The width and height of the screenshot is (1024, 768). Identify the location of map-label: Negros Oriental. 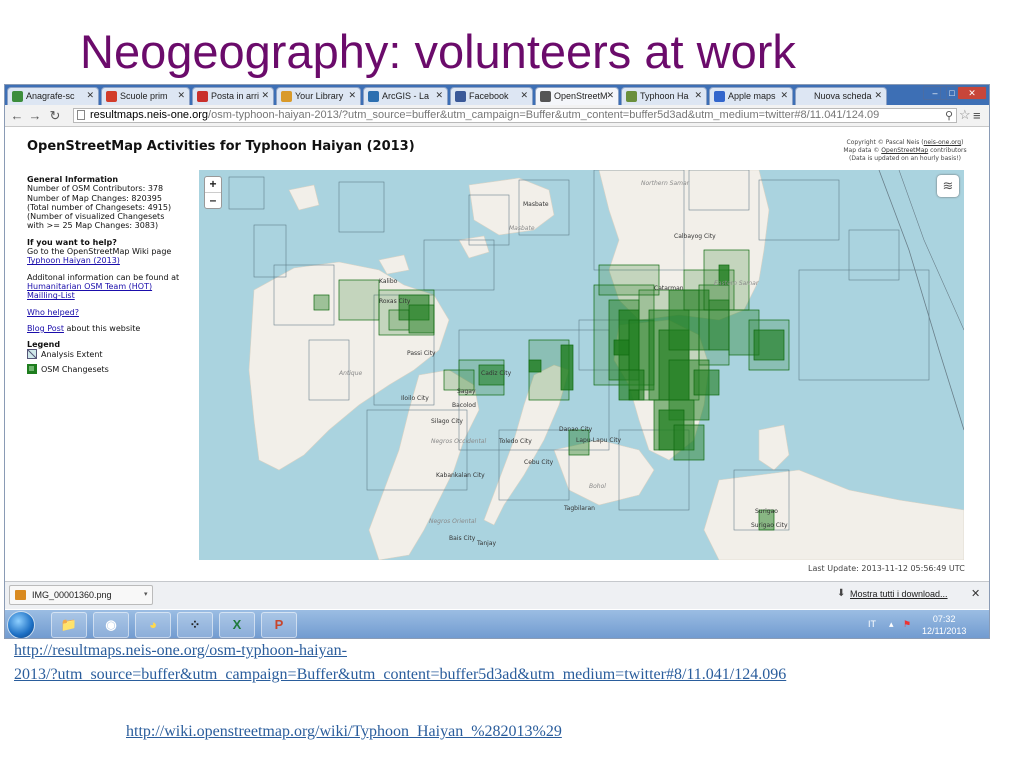
(453, 521).